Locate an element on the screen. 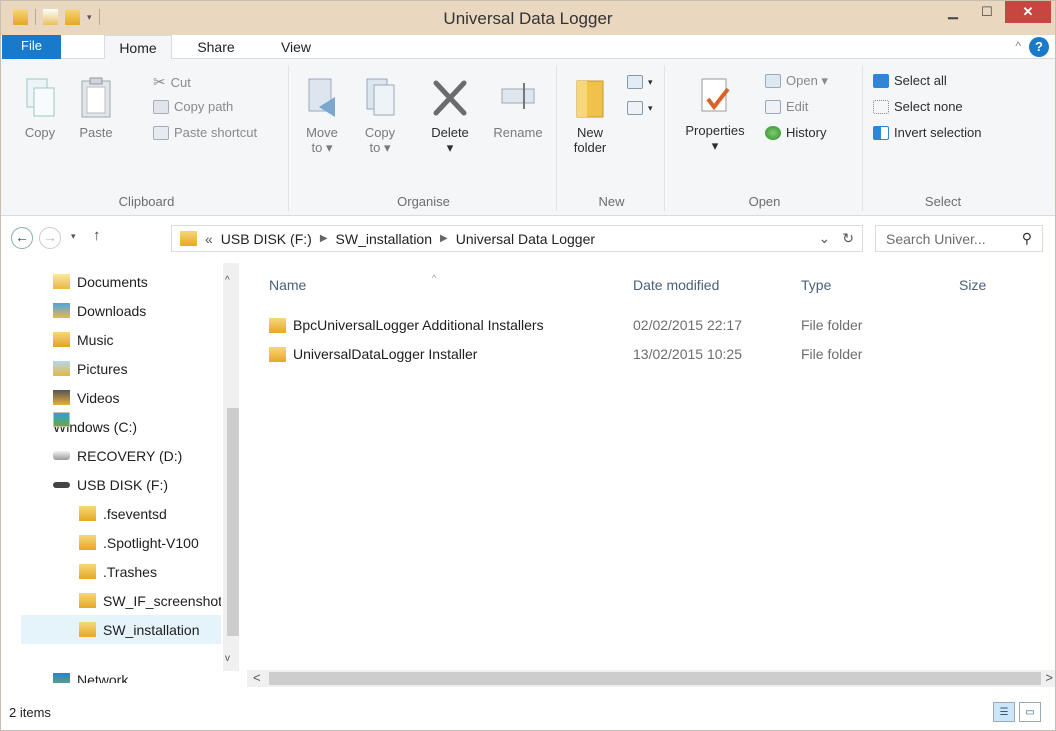 The image size is (1056, 731). breadcrumb-sw-installation: SW_installation is located at coordinates (384, 239).